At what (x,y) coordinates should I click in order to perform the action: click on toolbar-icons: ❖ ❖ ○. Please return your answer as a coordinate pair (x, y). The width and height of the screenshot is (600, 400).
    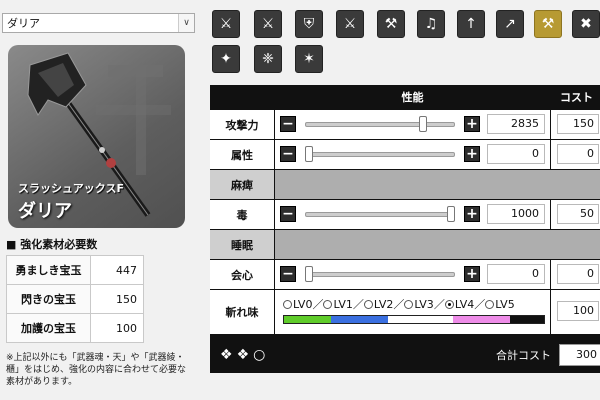
    Looking at the image, I should click on (242, 355).